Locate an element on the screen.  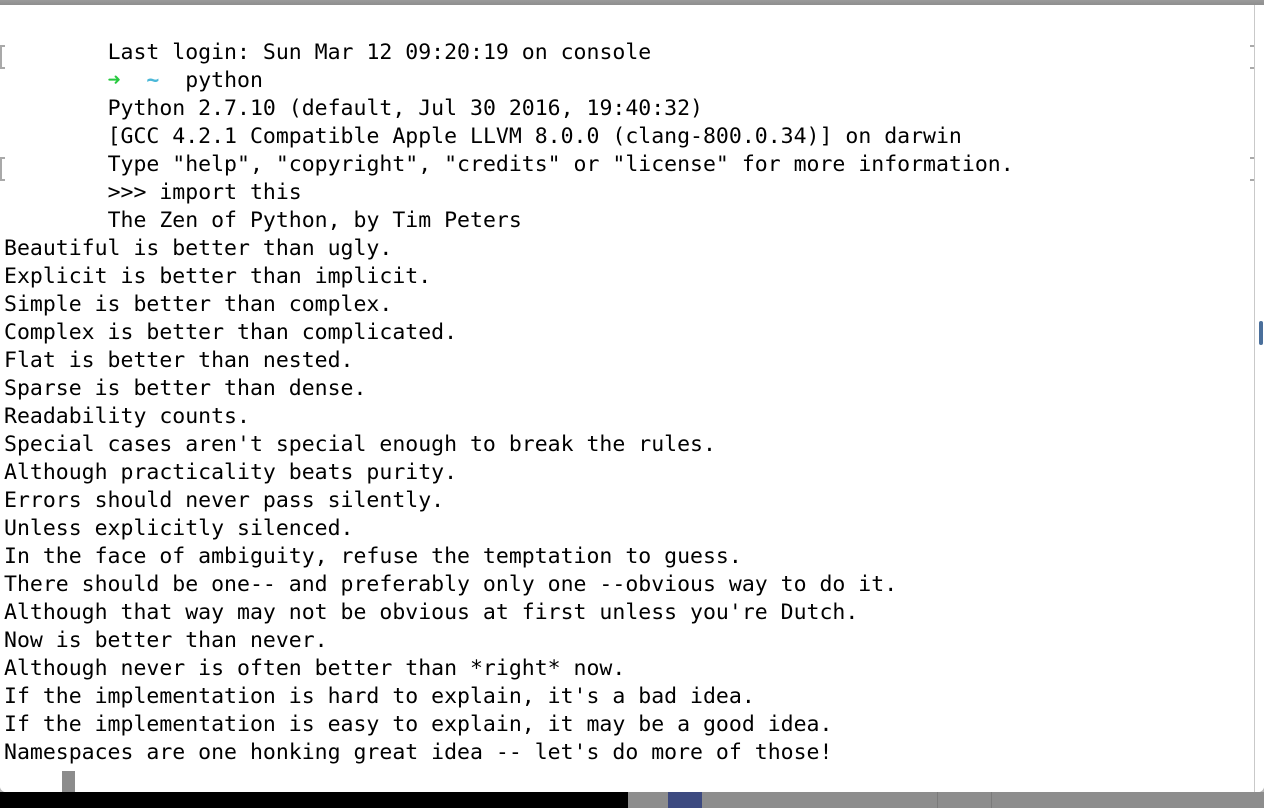
vertical-scrollbar is located at coordinates (1259, 398).